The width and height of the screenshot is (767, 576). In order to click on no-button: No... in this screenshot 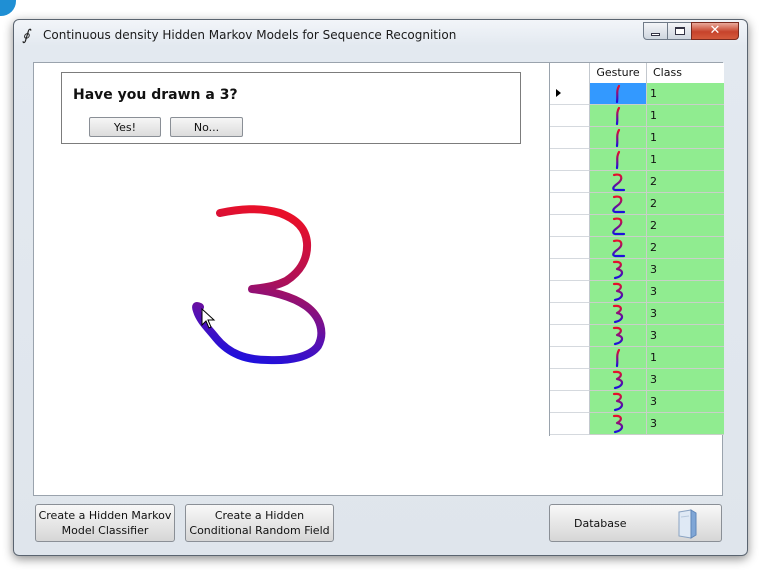, I will do `click(206, 127)`.